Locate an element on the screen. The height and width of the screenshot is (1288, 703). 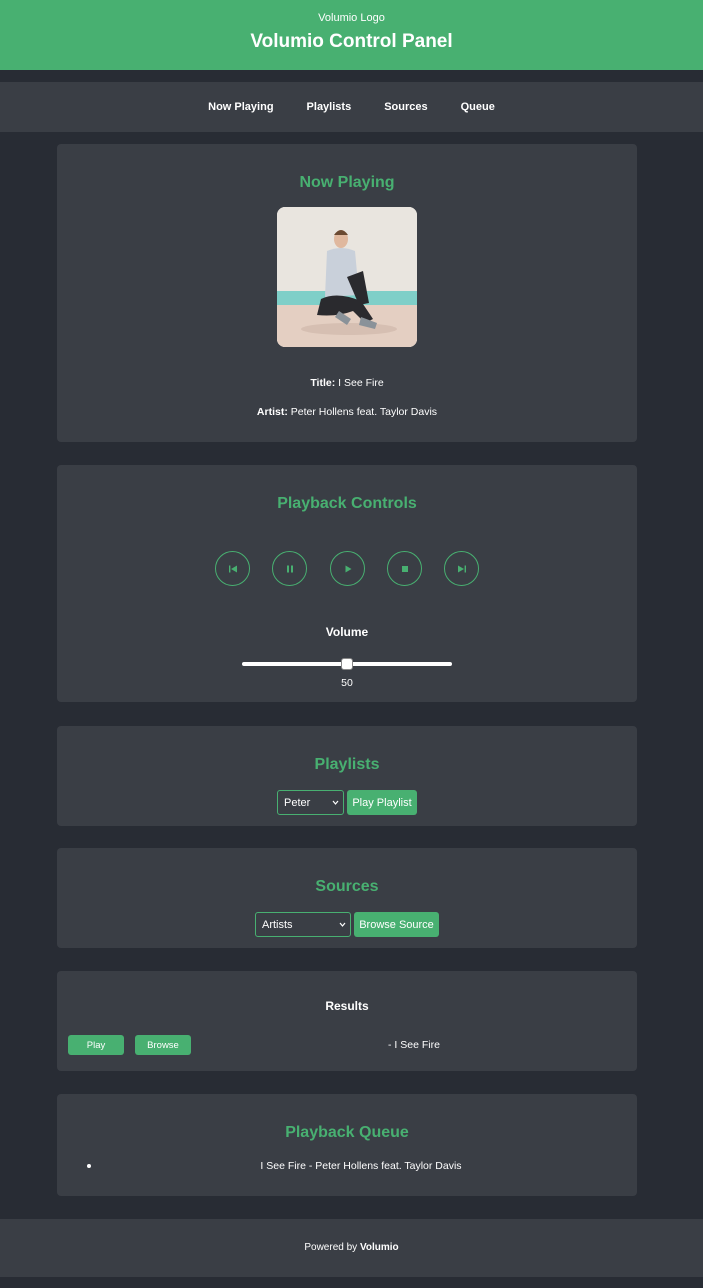
playlist-select: Peter is located at coordinates (310, 802).